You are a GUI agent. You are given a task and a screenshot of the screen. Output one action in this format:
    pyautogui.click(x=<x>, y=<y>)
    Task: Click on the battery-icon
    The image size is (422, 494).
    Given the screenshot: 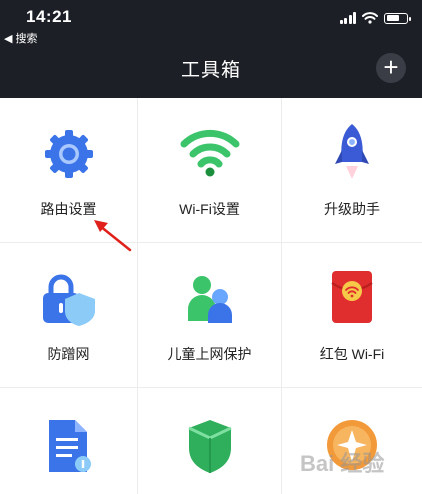 What is the action you would take?
    pyautogui.click(x=397, y=18)
    